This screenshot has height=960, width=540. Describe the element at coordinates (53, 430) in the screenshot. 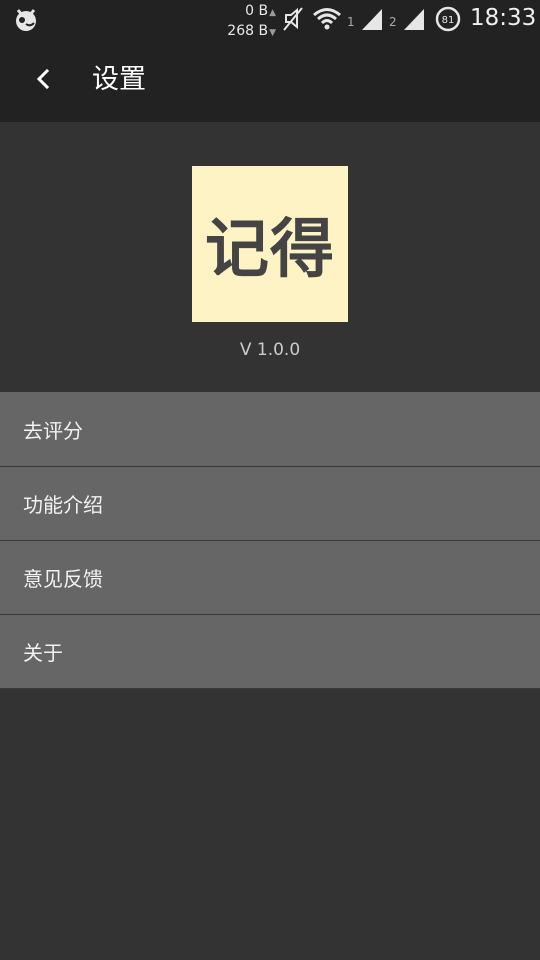

I see `menu-item-label: 去评分` at that location.